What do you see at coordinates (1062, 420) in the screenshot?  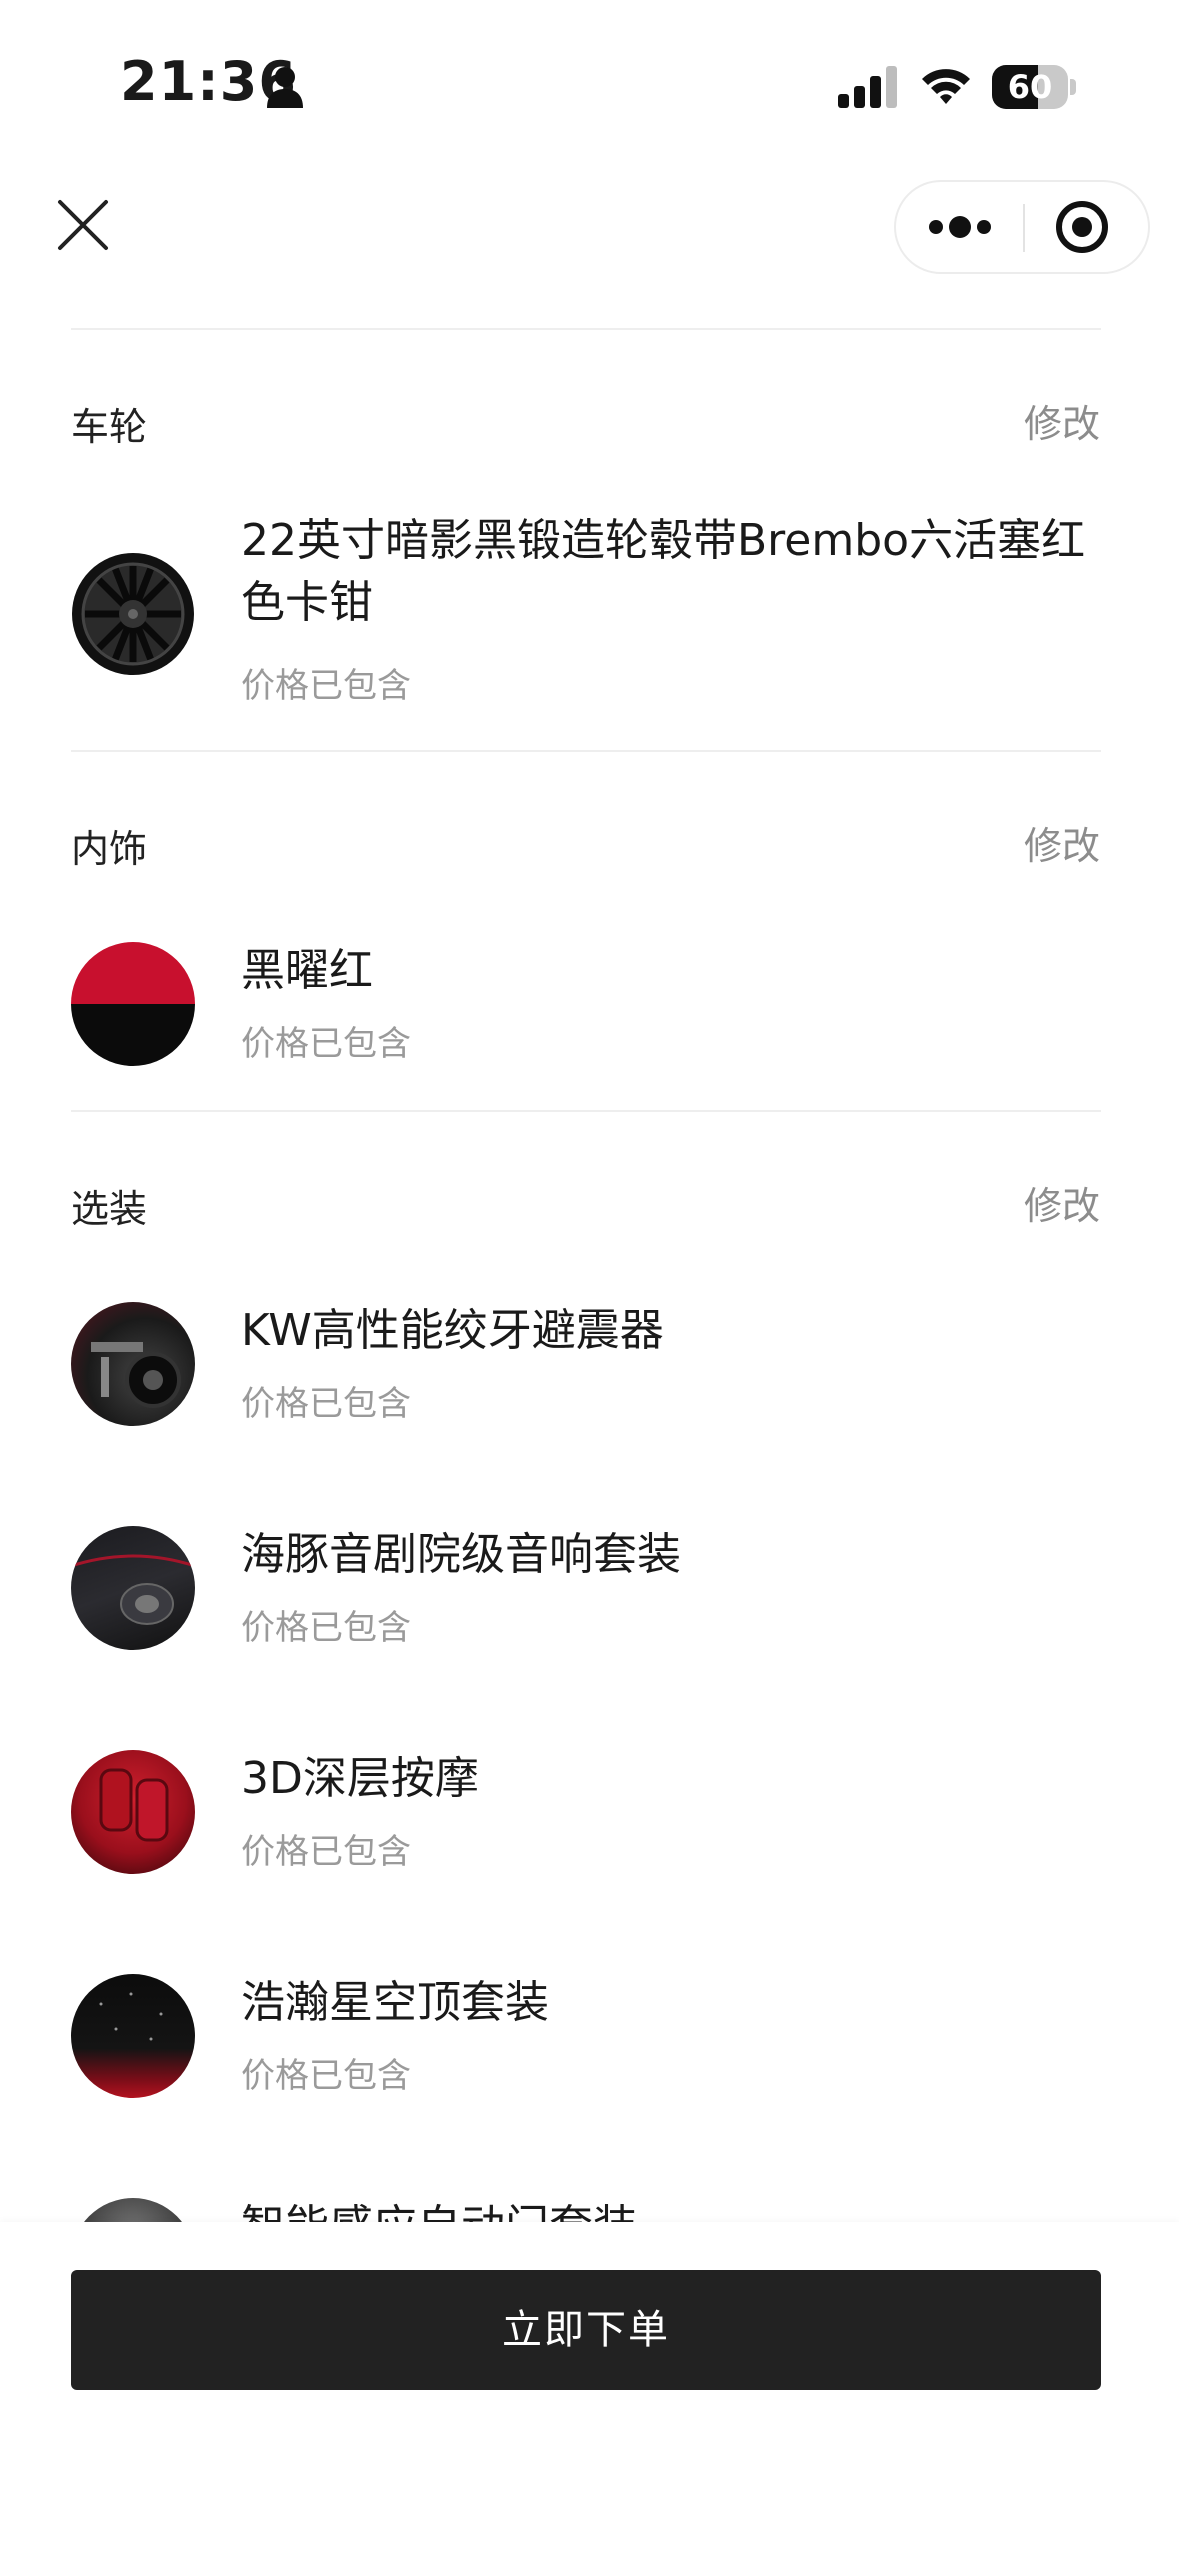 I see `edit-wheels-button: 修改` at bounding box center [1062, 420].